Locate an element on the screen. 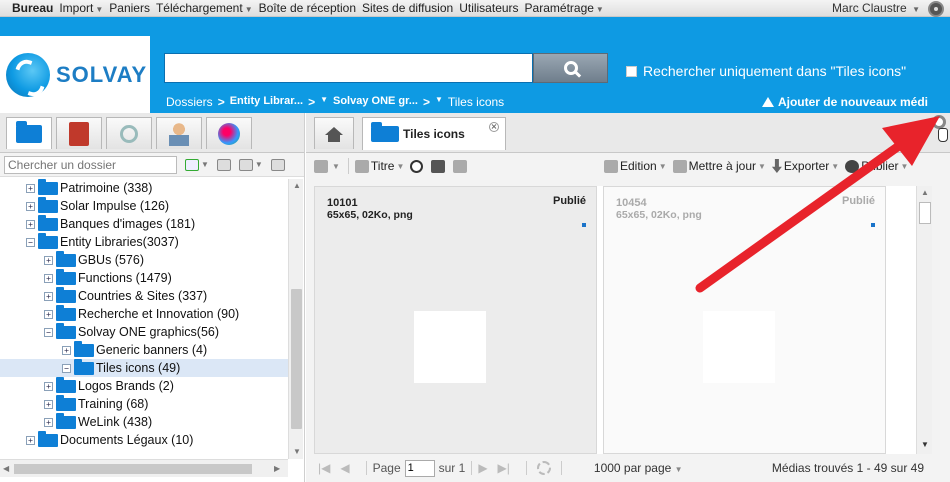  top-menu-item: Paramétrage ▼ is located at coordinates (564, 8).